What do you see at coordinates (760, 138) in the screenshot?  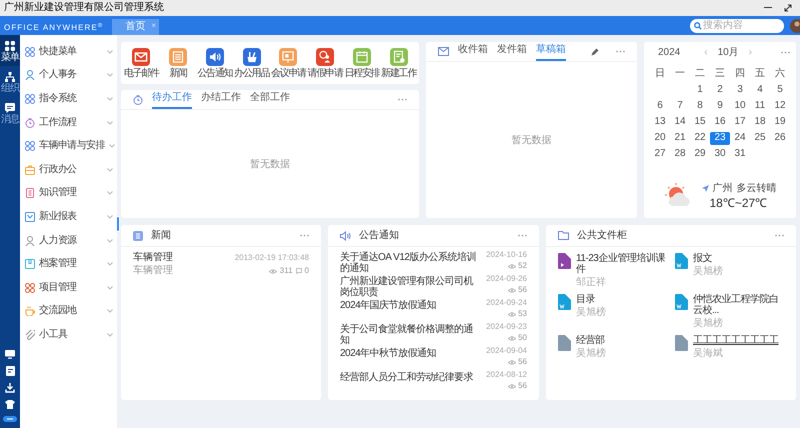 I see `calendar-day: 25` at bounding box center [760, 138].